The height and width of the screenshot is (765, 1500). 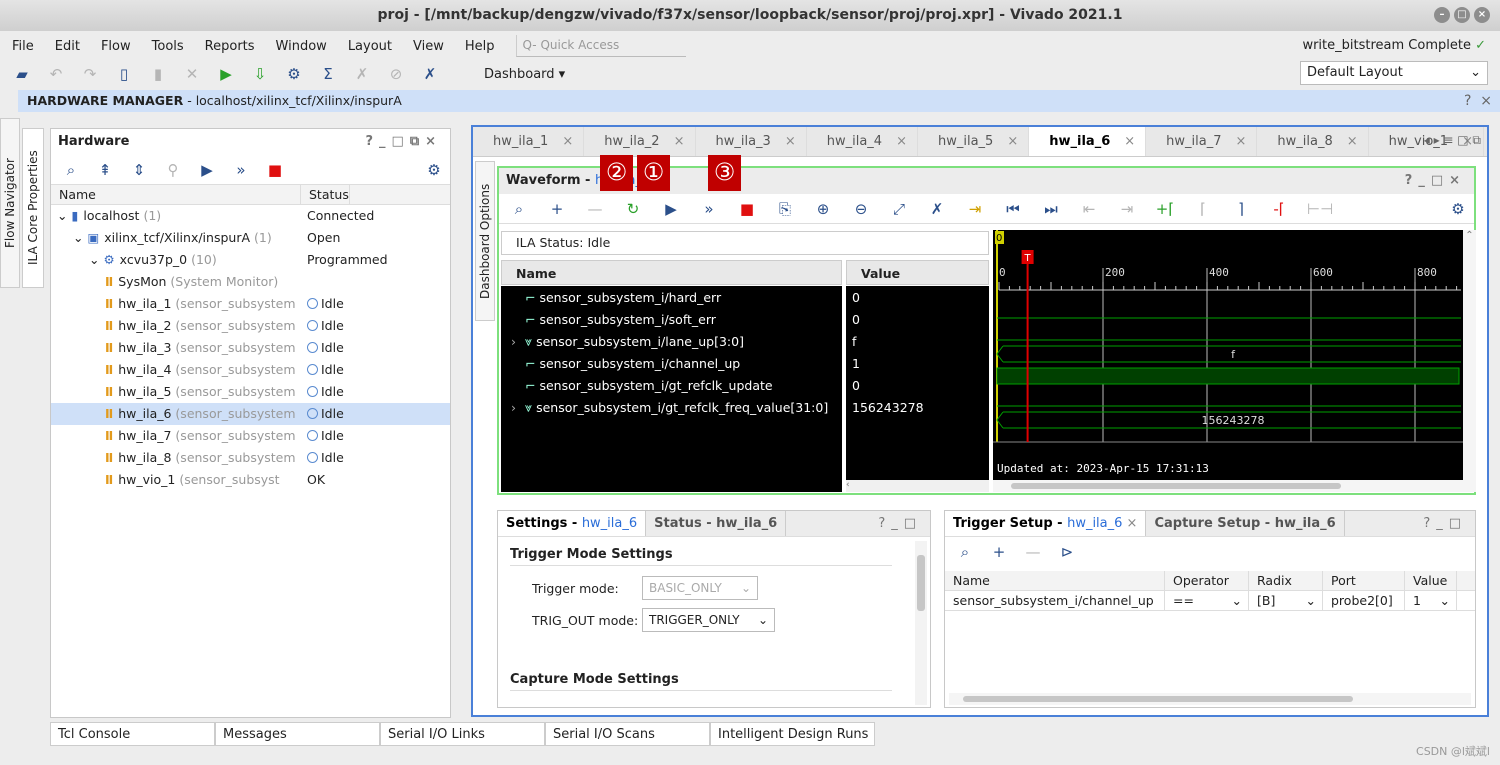 What do you see at coordinates (975, 209) in the screenshot?
I see `go-to-cursor-icon: ⇥` at bounding box center [975, 209].